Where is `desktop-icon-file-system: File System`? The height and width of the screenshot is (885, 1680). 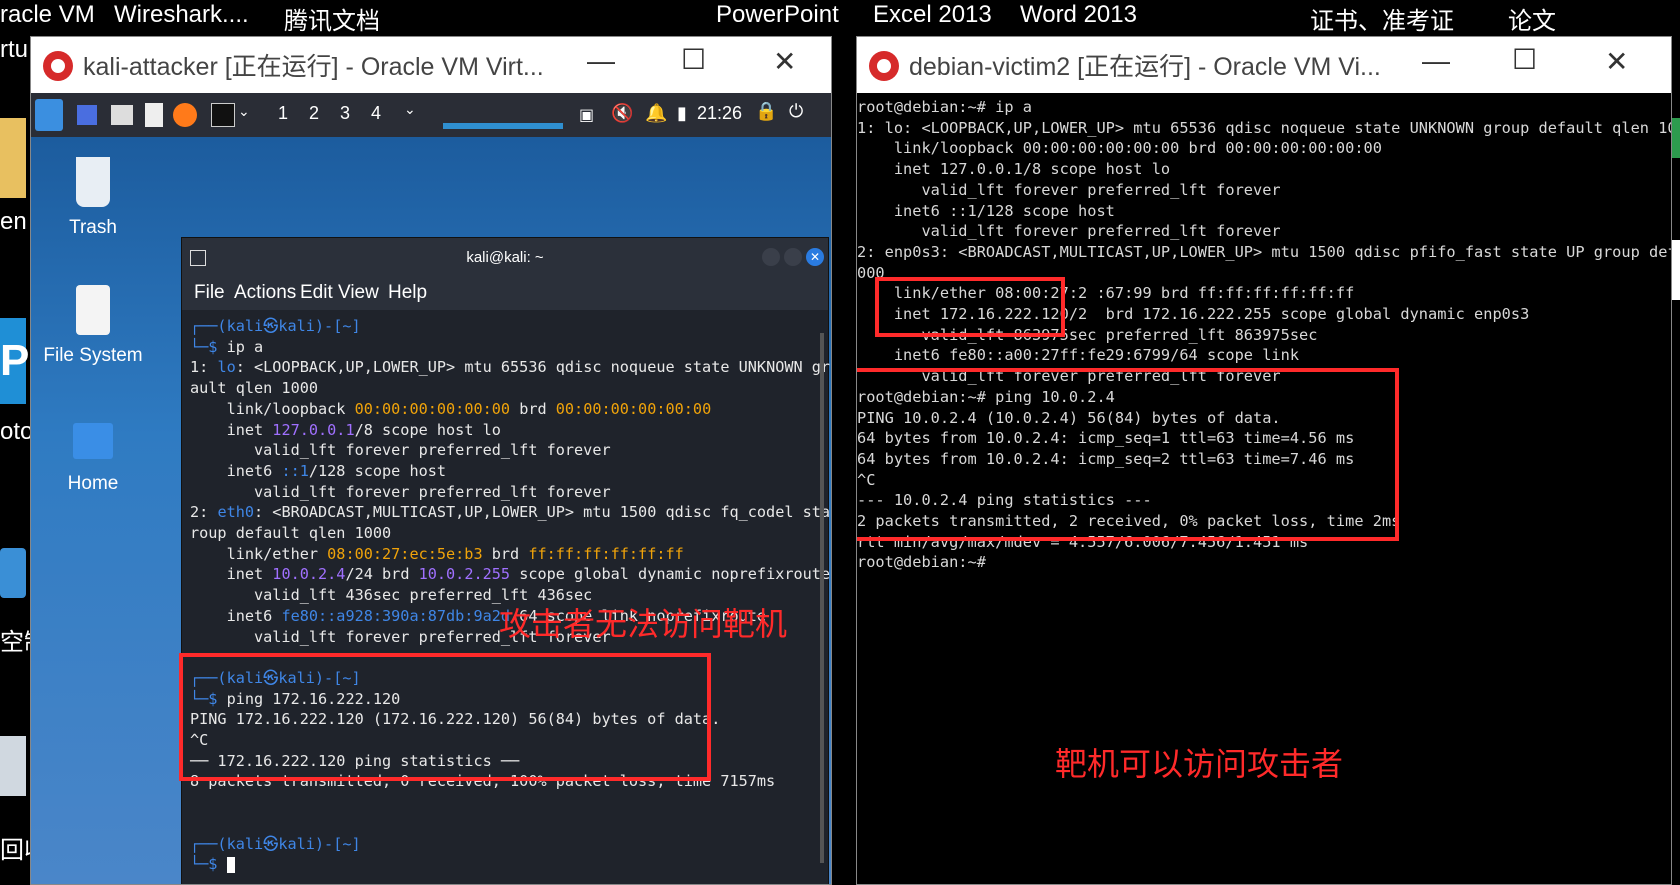
desktop-icon-file-system: File System is located at coordinates (93, 326).